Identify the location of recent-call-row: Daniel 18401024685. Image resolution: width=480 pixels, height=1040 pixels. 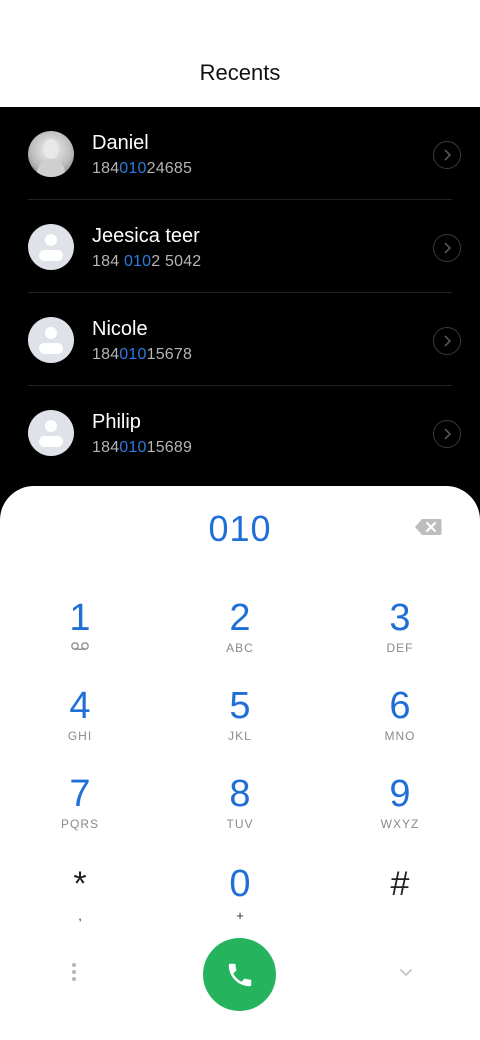
(240, 153).